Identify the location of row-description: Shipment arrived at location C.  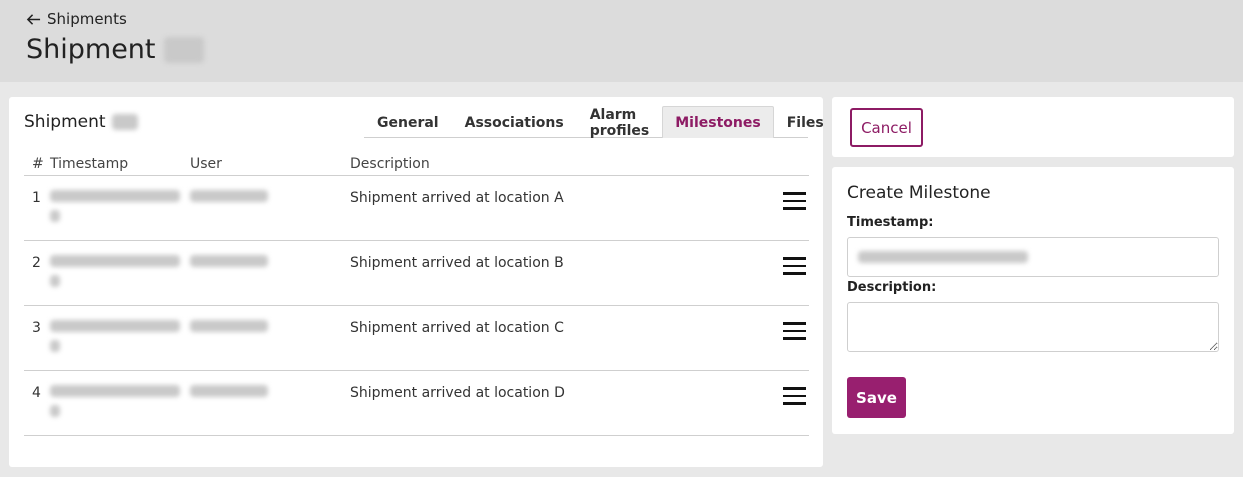
(457, 328).